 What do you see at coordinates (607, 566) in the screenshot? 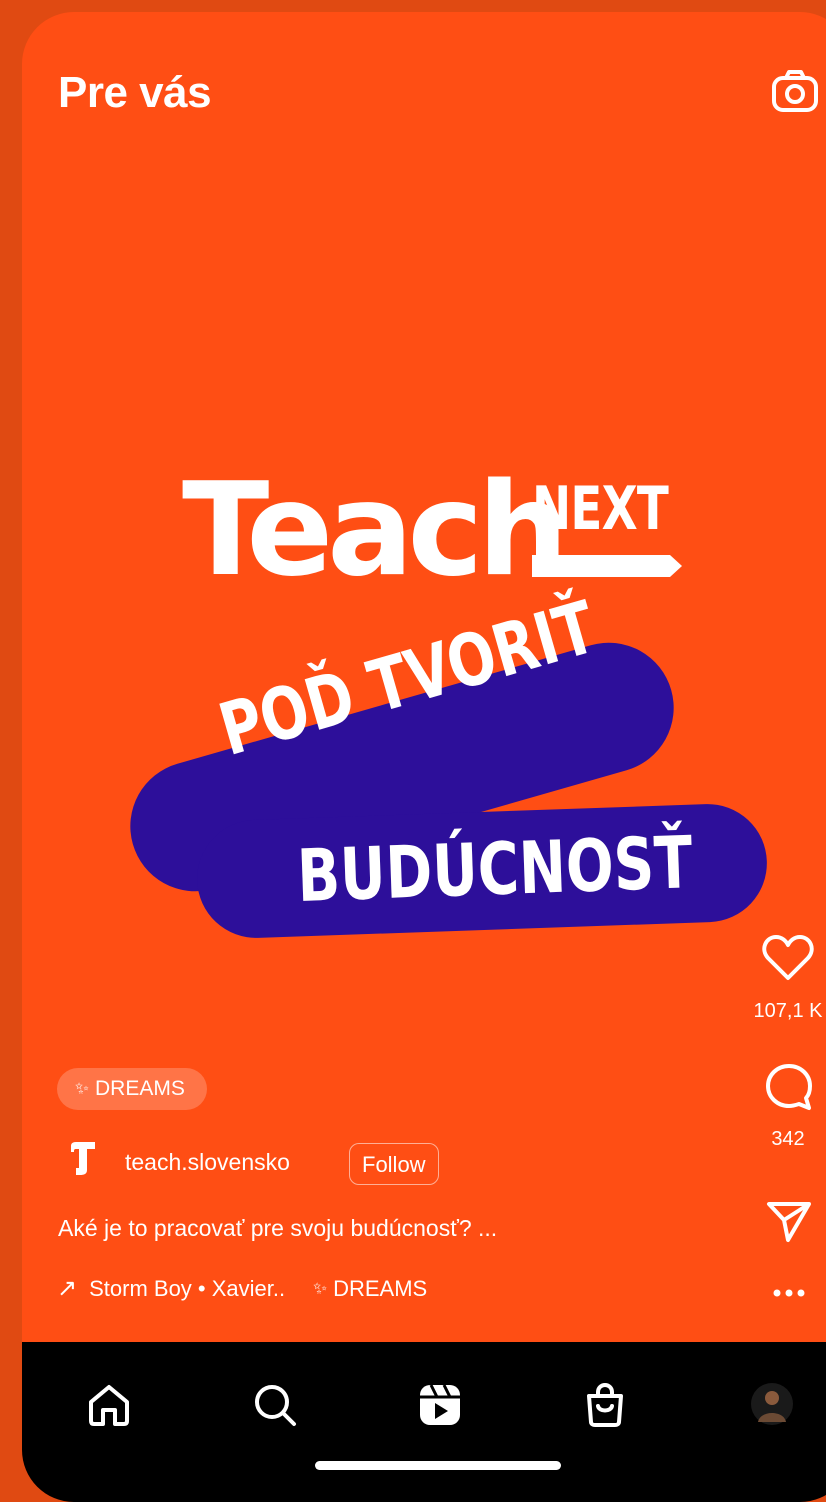
I see `logo-arrow-bar` at bounding box center [607, 566].